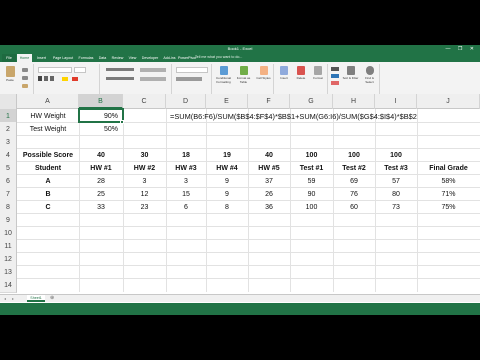  What do you see at coordinates (41, 58) in the screenshot?
I see `tab-insert: Insert` at bounding box center [41, 58].